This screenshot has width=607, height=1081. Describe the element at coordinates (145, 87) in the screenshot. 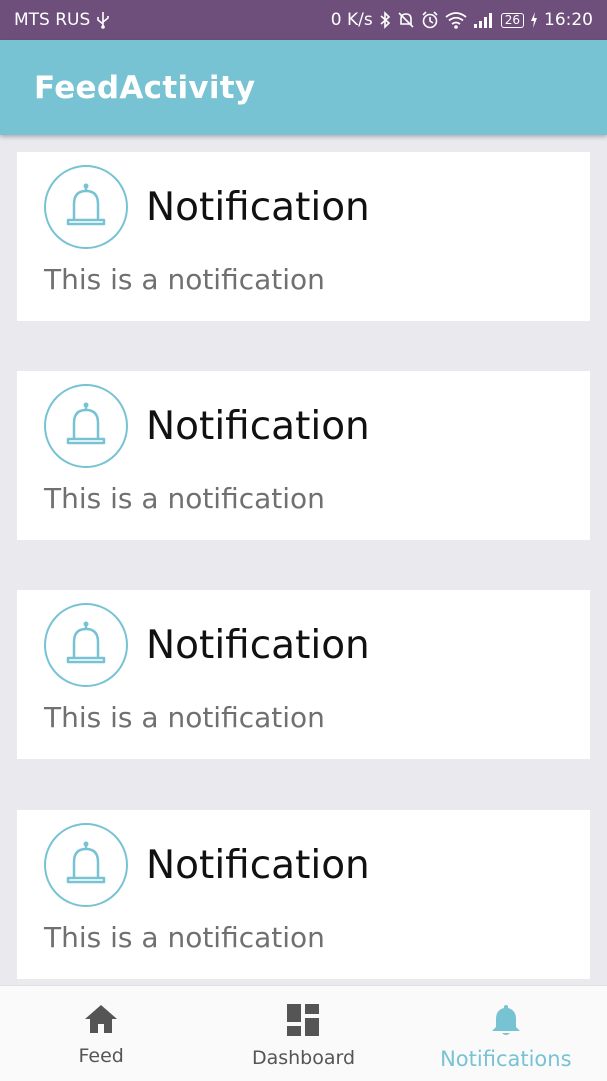

I see `app-title: FeedActivity` at that location.